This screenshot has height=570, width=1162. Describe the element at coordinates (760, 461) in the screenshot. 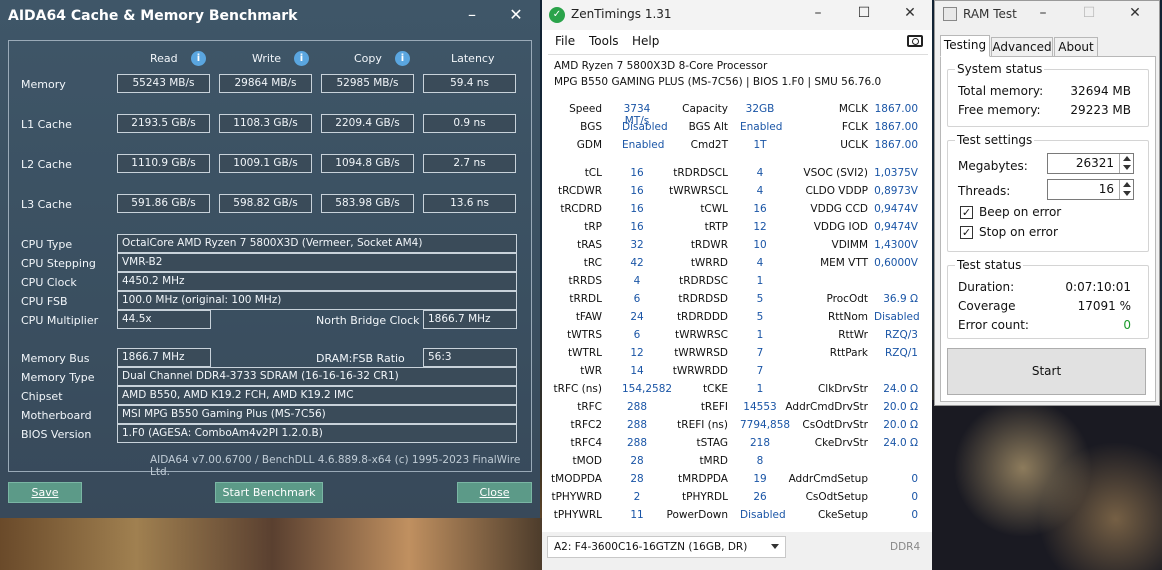

I see `timing-value: 8` at that location.